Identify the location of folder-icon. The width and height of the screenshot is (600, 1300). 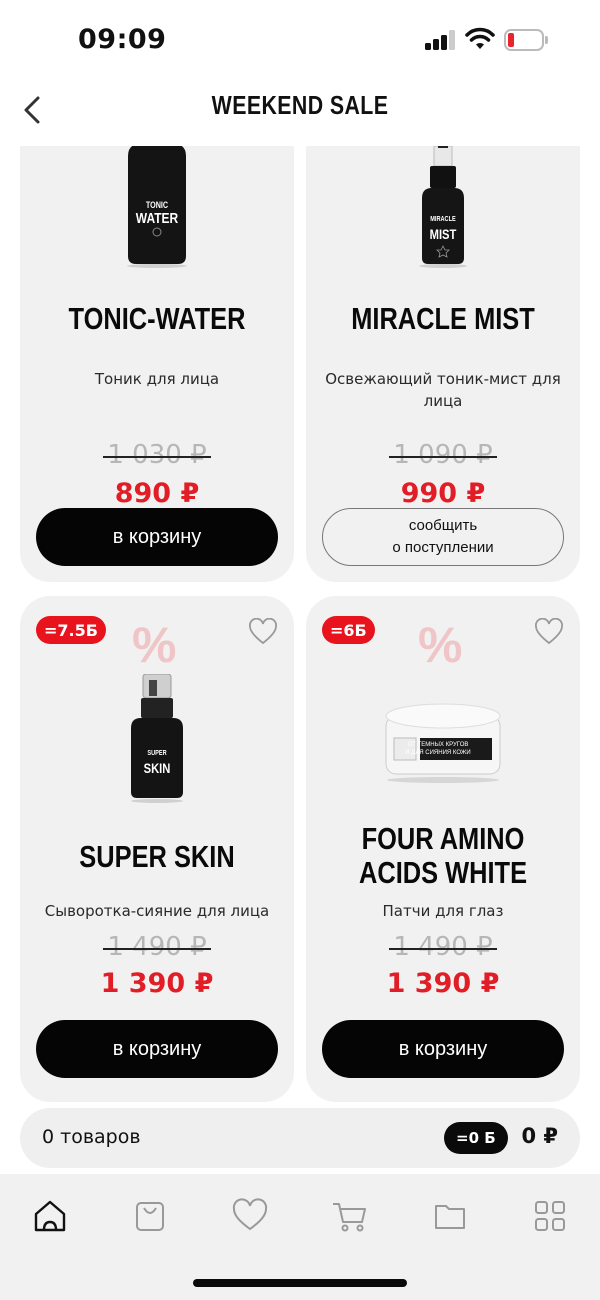
(450, 1216).